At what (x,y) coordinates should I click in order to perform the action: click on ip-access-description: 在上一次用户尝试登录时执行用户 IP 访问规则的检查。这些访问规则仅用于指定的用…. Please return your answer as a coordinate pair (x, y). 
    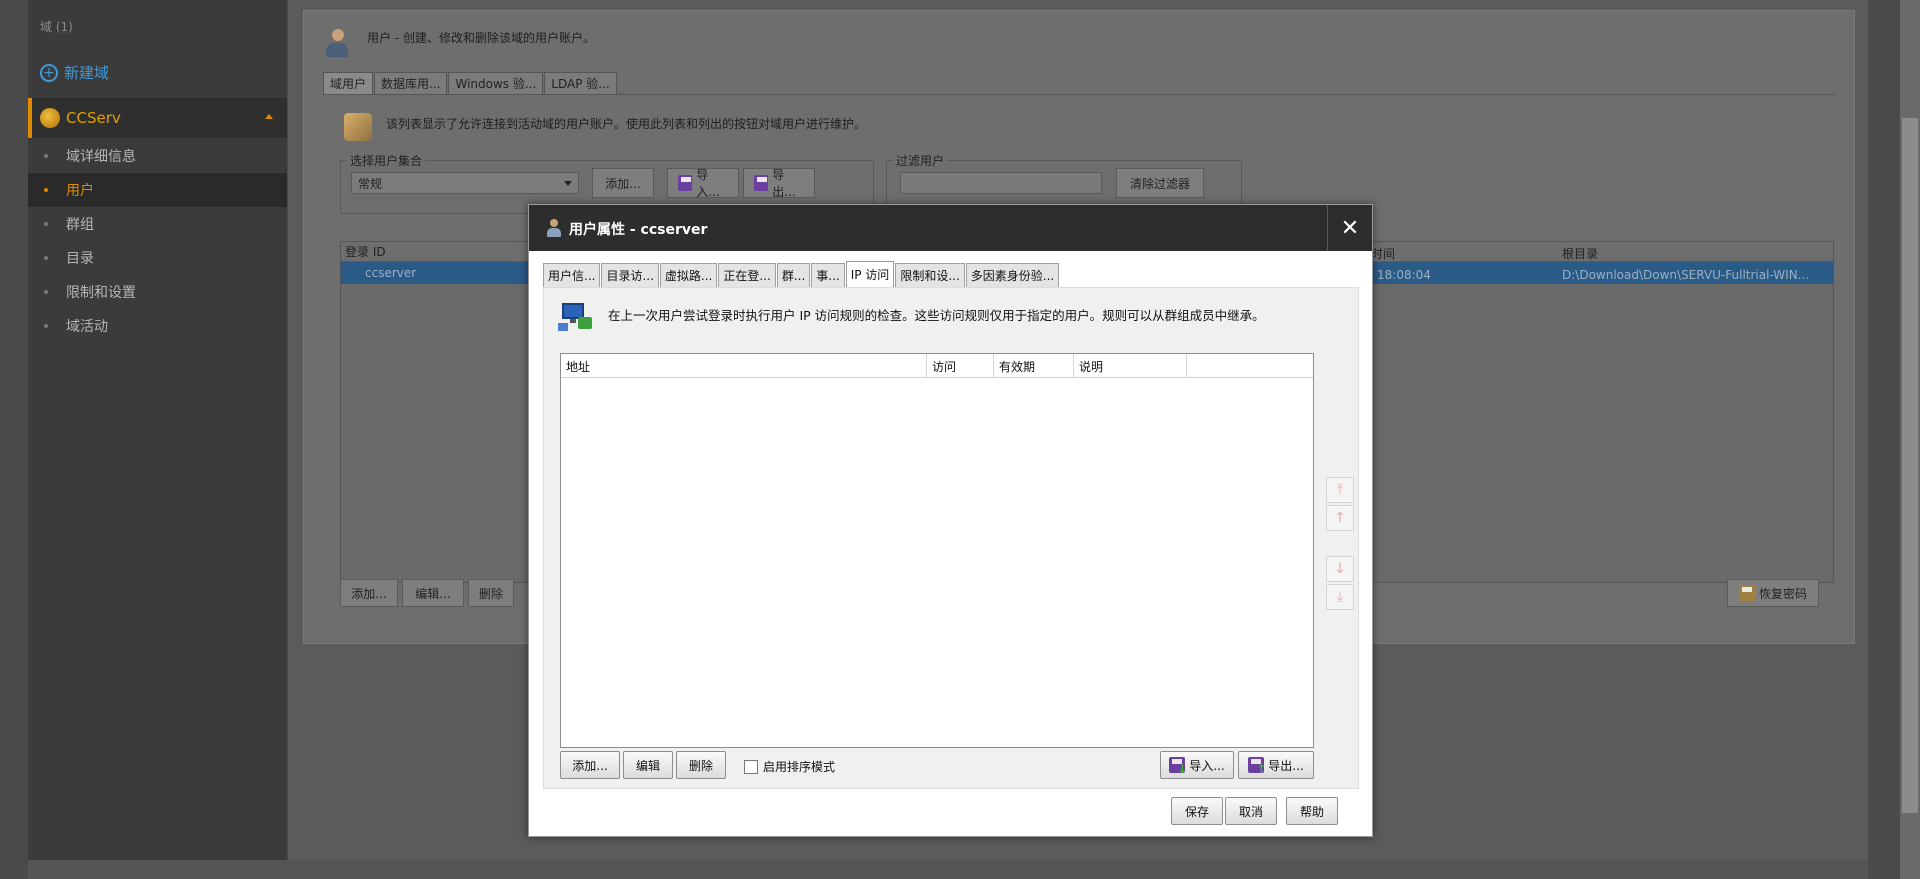
    Looking at the image, I should click on (936, 315).